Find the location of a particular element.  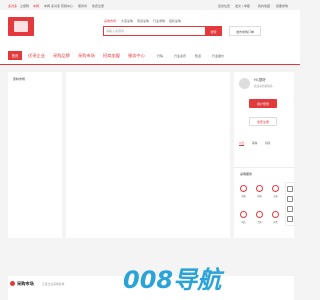

opportunity-icon is located at coordinates (259, 188).